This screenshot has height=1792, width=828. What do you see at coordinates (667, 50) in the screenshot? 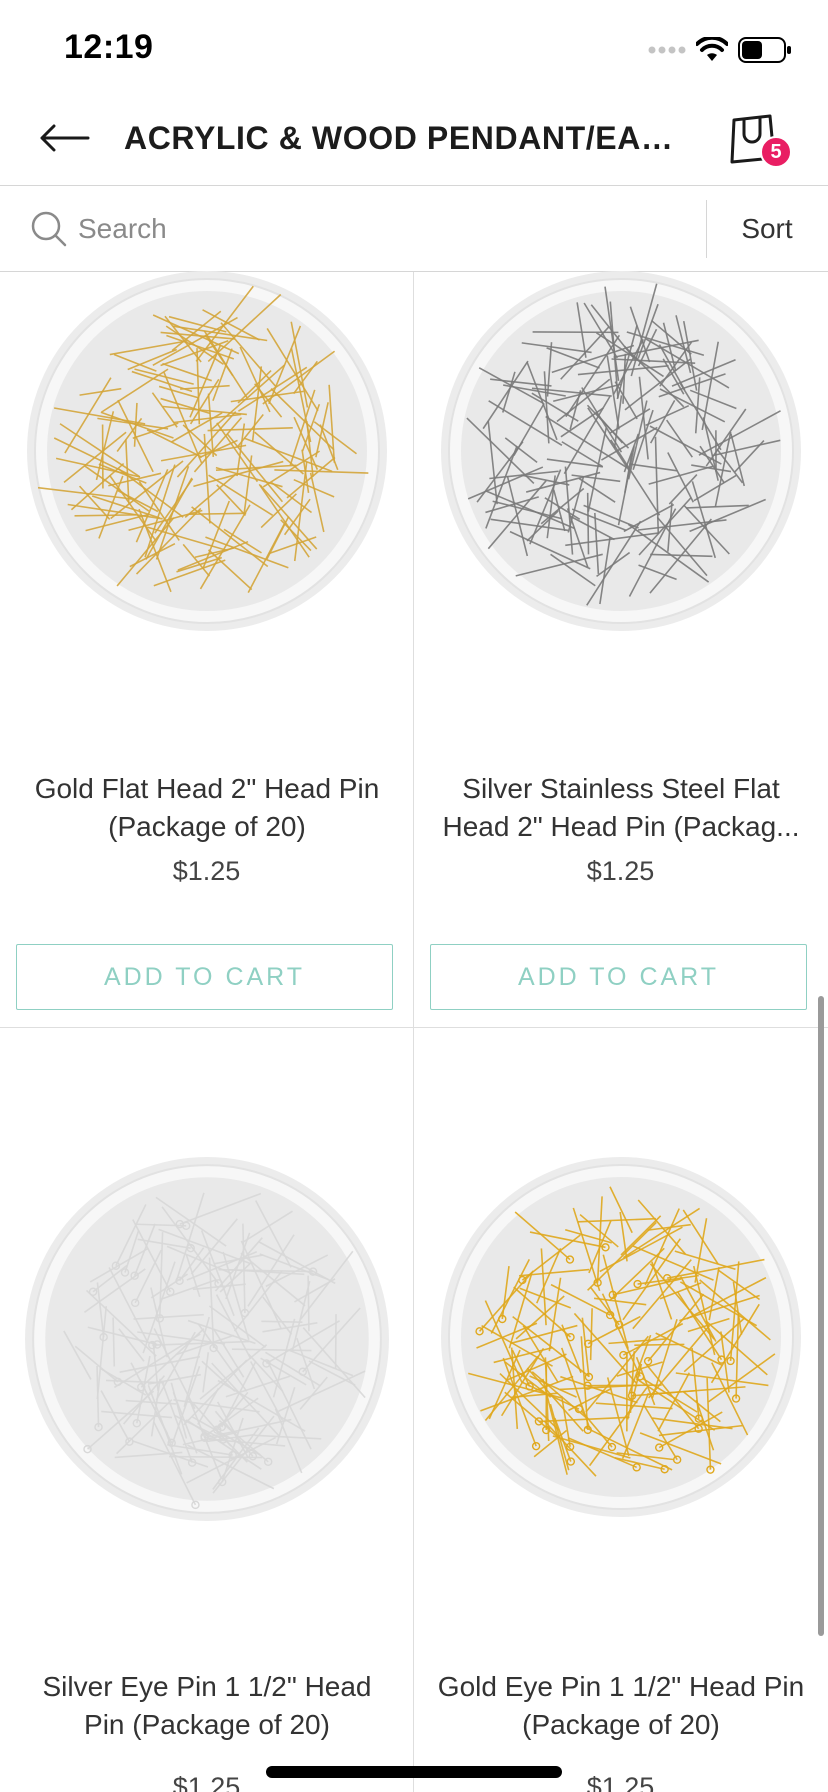
I see `cellular-signal-icon` at bounding box center [667, 50].